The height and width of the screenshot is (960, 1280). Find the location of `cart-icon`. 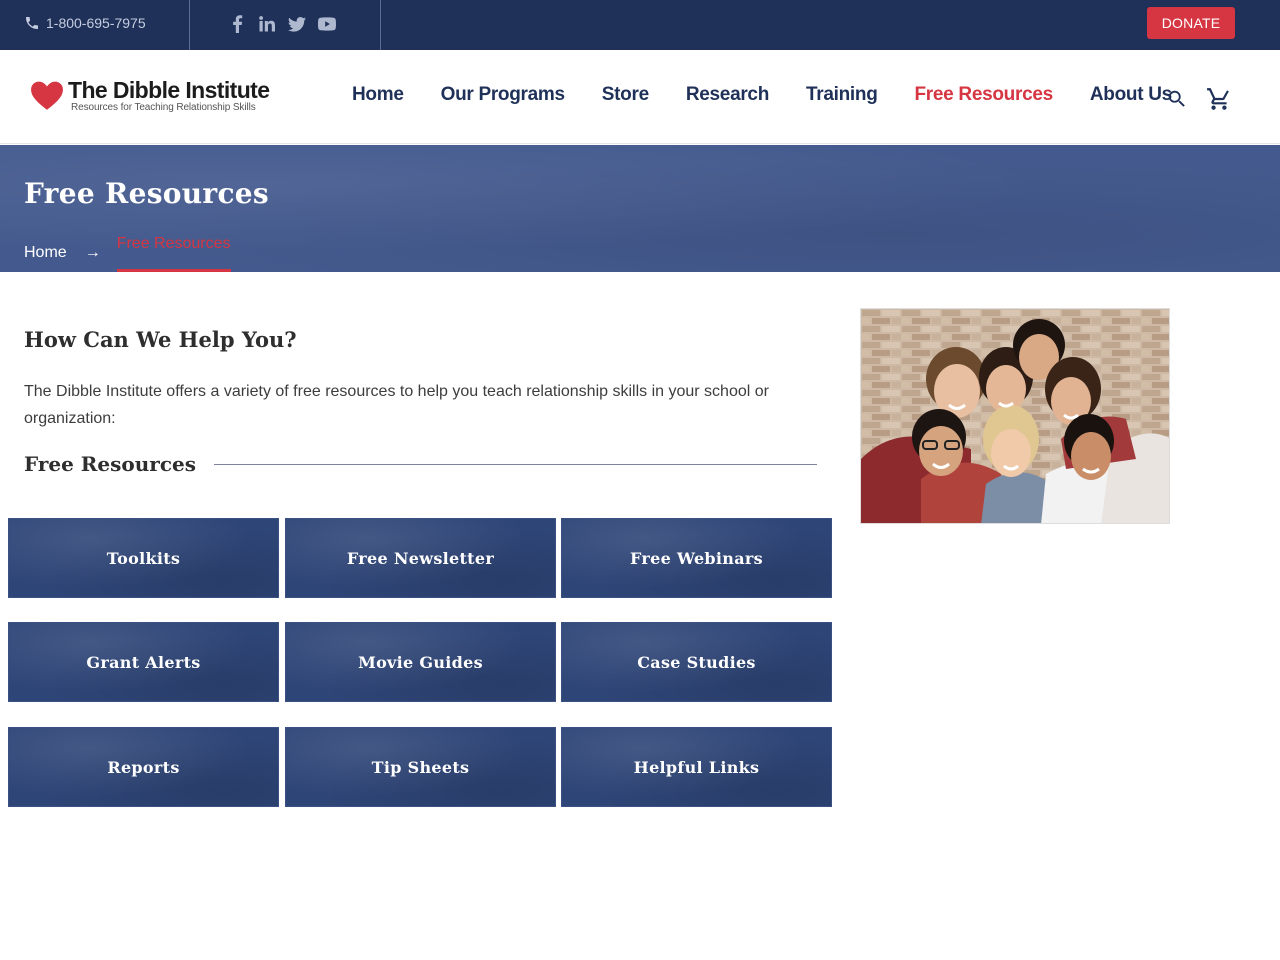

cart-icon is located at coordinates (1219, 99).